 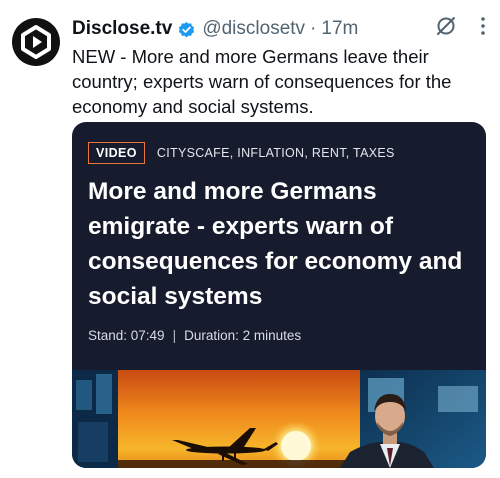 I want to click on card-meta: Stand: 07:49 | Duration: 2 minutes, so click(x=194, y=335).